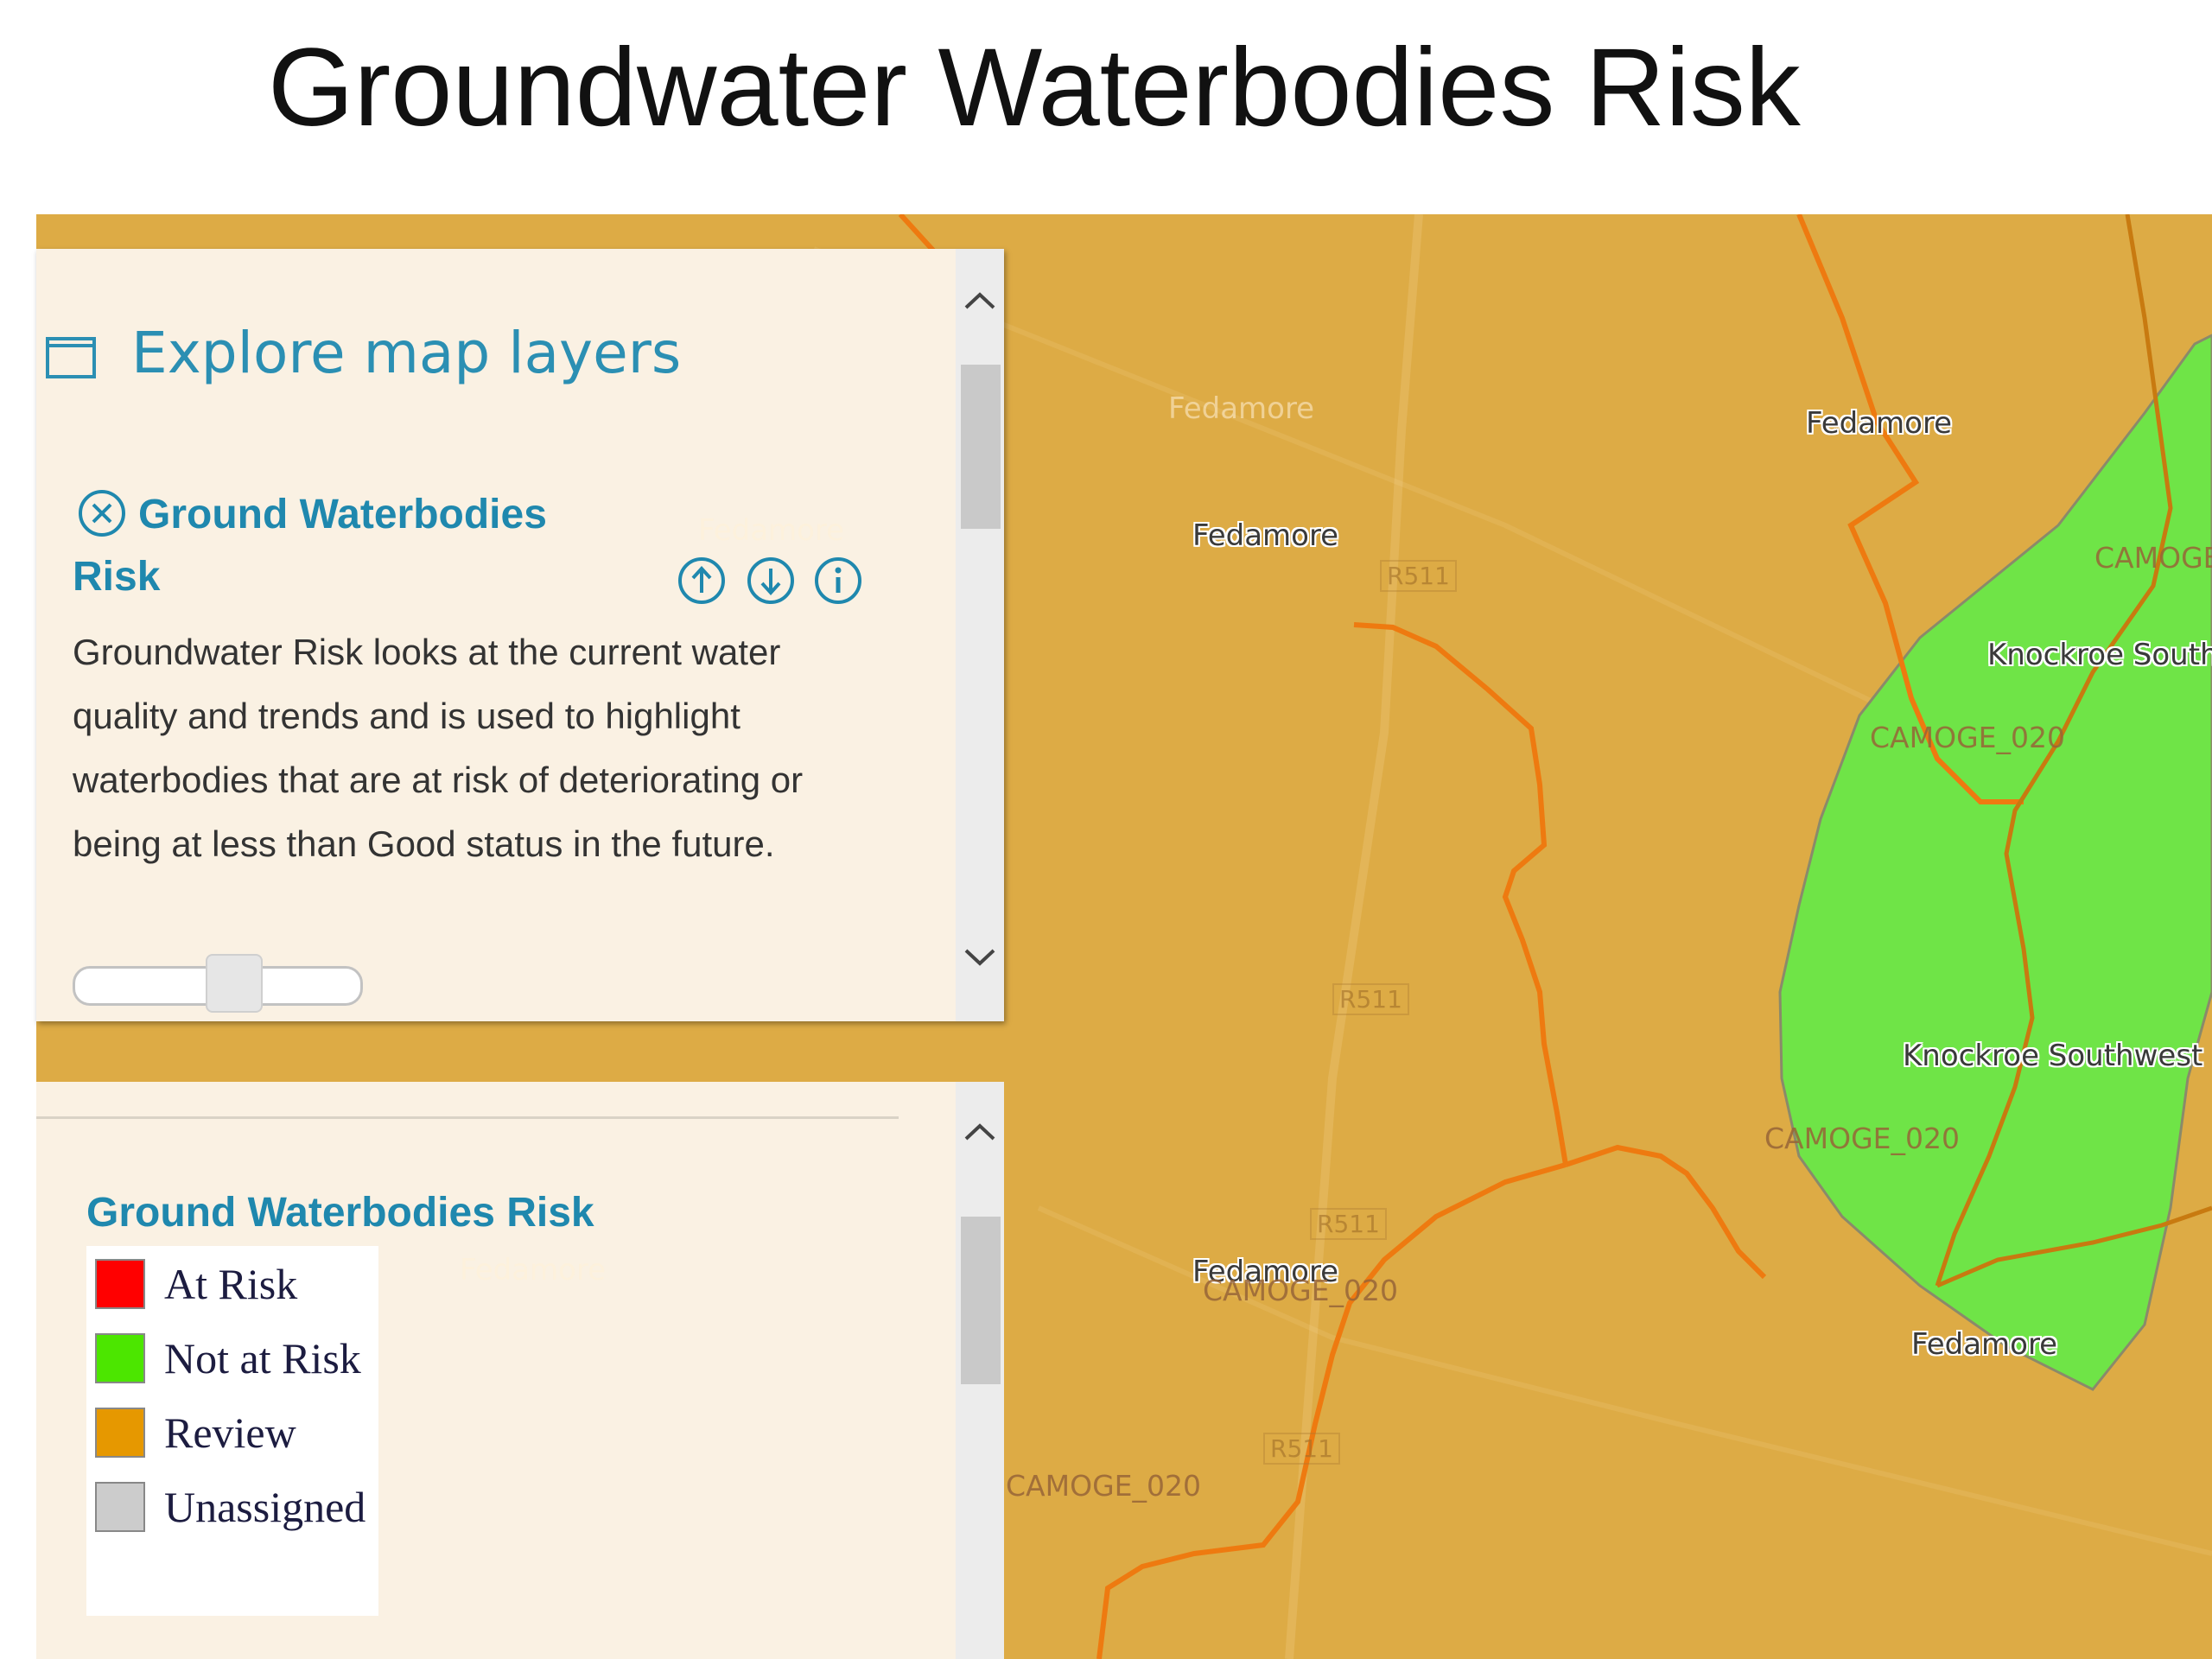  What do you see at coordinates (1034, 87) in the screenshot?
I see `slide-title: Groundwater Waterbodies Risk` at bounding box center [1034, 87].